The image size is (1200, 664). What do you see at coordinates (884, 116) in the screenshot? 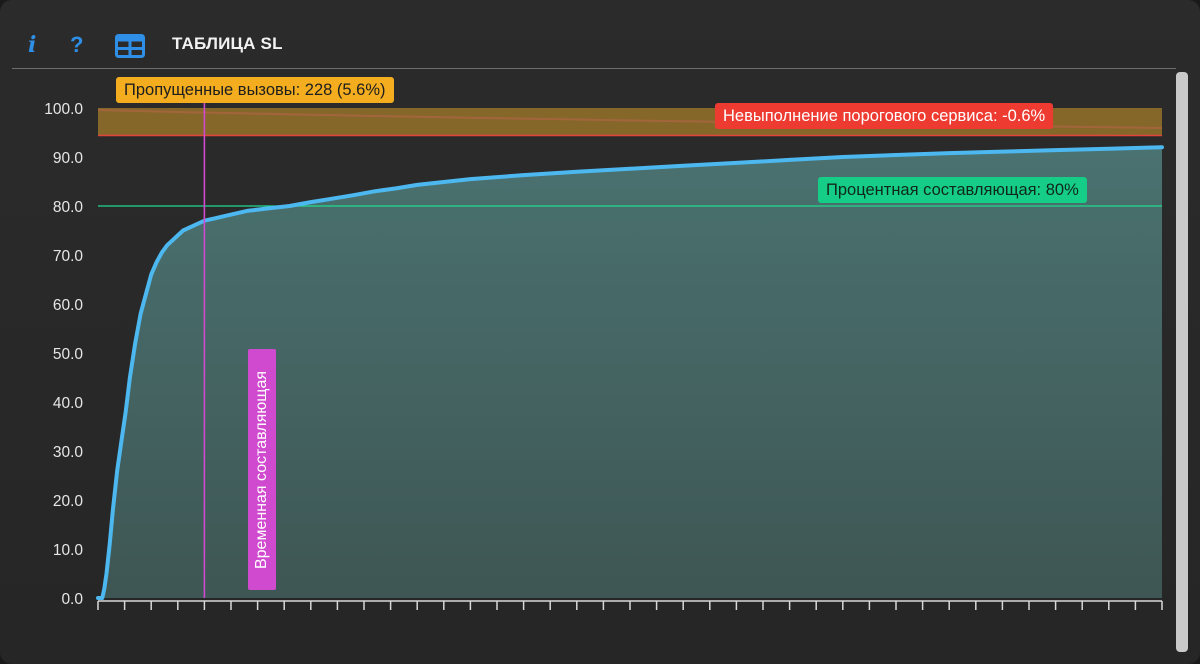
I see `threshold-violation-label: Невыполнение порогового сервиса: -0.6%` at bounding box center [884, 116].